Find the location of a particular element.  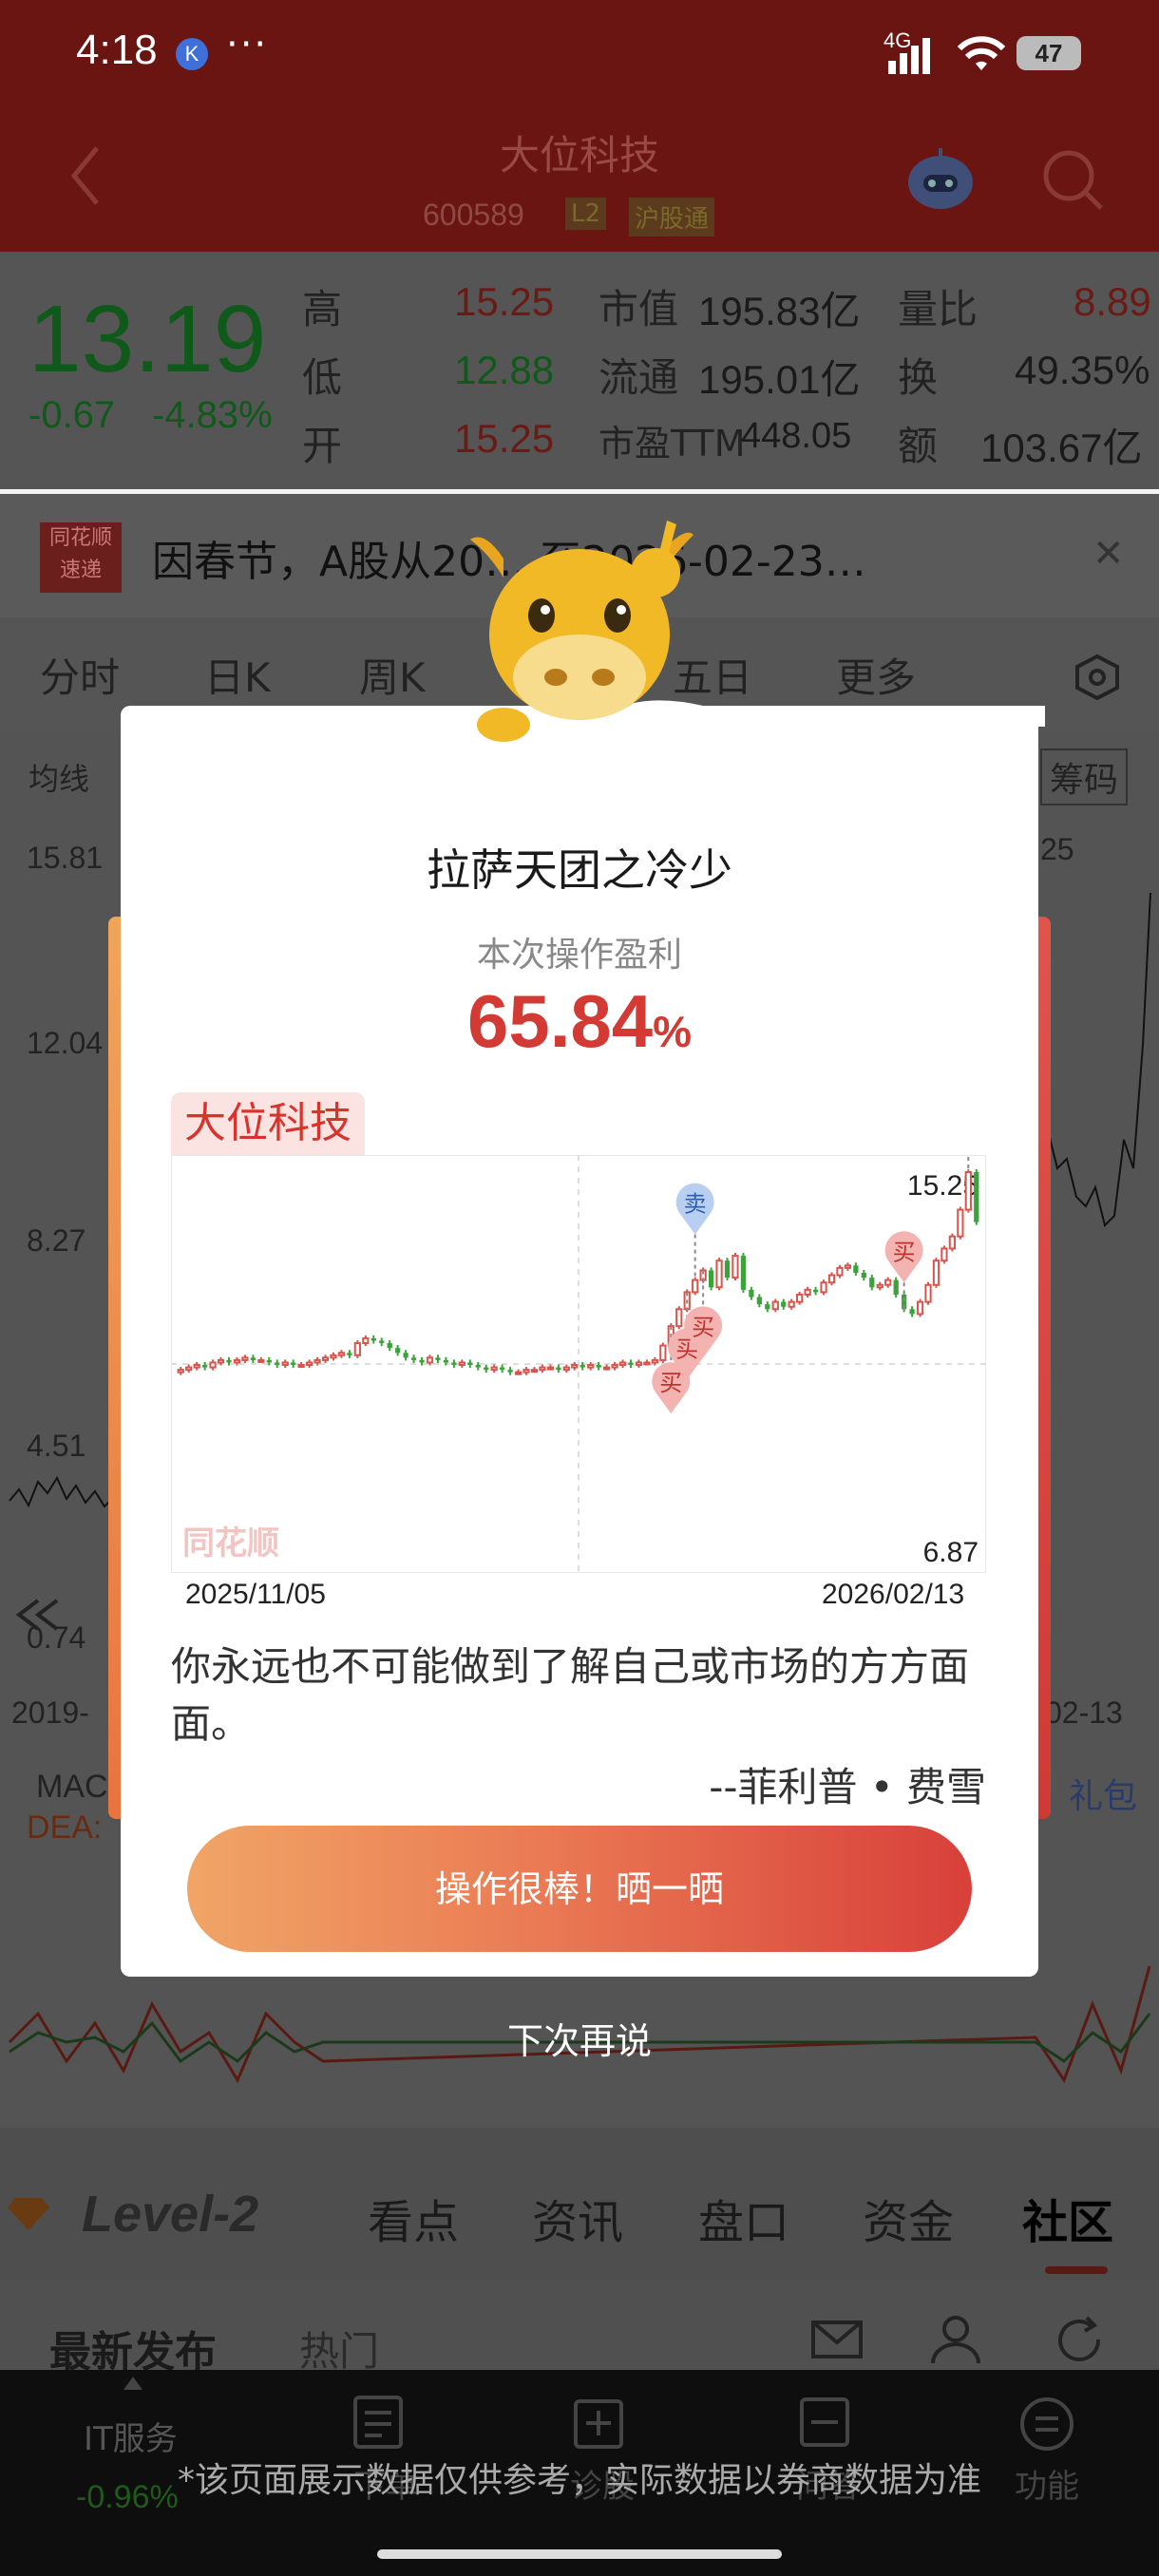

popup-subtitle: 本次操作盈利 is located at coordinates (579, 955).